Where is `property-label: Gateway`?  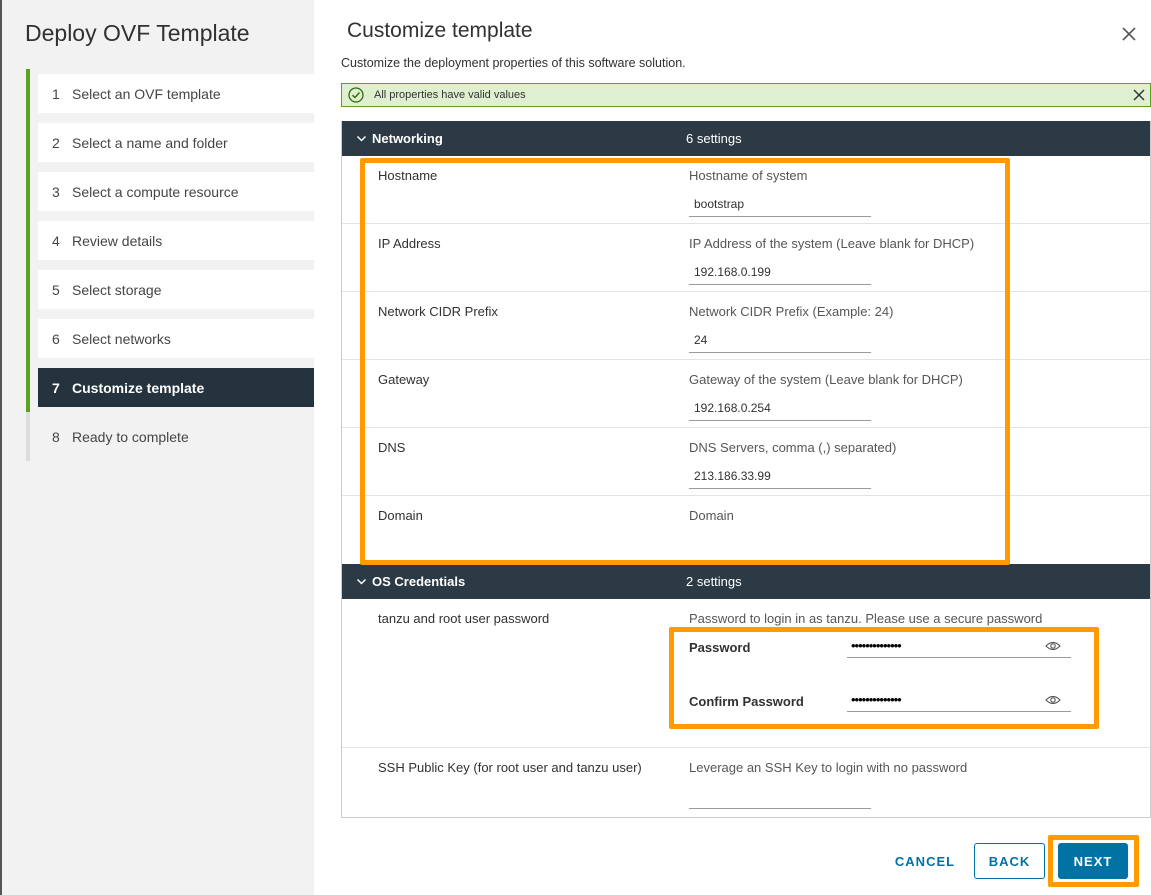 property-label: Gateway is located at coordinates (404, 379).